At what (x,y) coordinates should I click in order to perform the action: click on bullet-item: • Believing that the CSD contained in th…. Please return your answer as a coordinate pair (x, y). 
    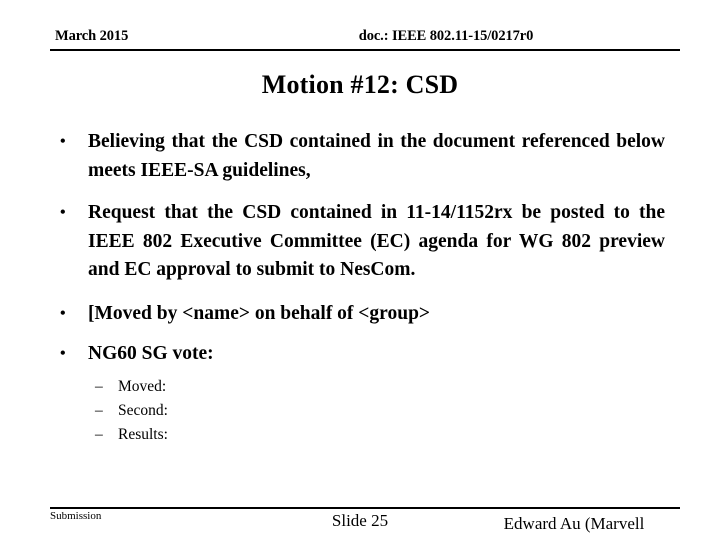
    Looking at the image, I should click on (360, 156).